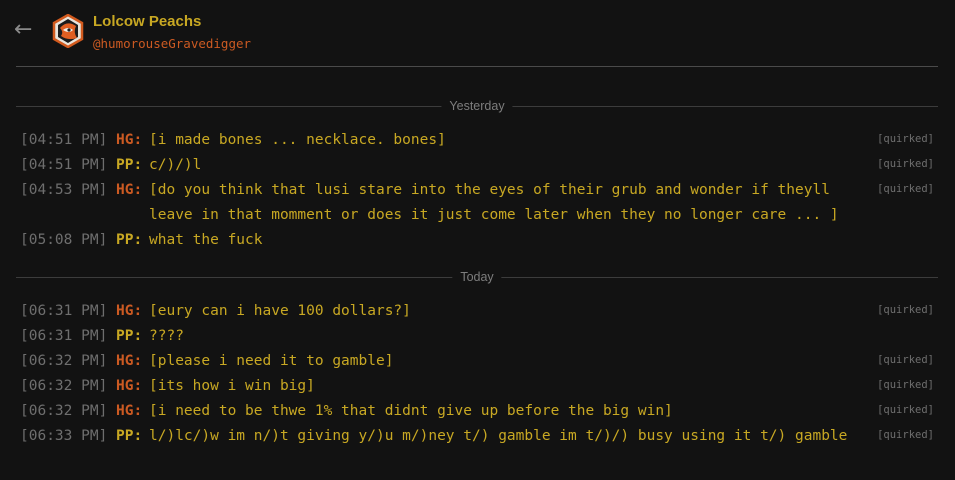 The image size is (955, 480). What do you see at coordinates (166, 336) in the screenshot?
I see `message-text: ????` at bounding box center [166, 336].